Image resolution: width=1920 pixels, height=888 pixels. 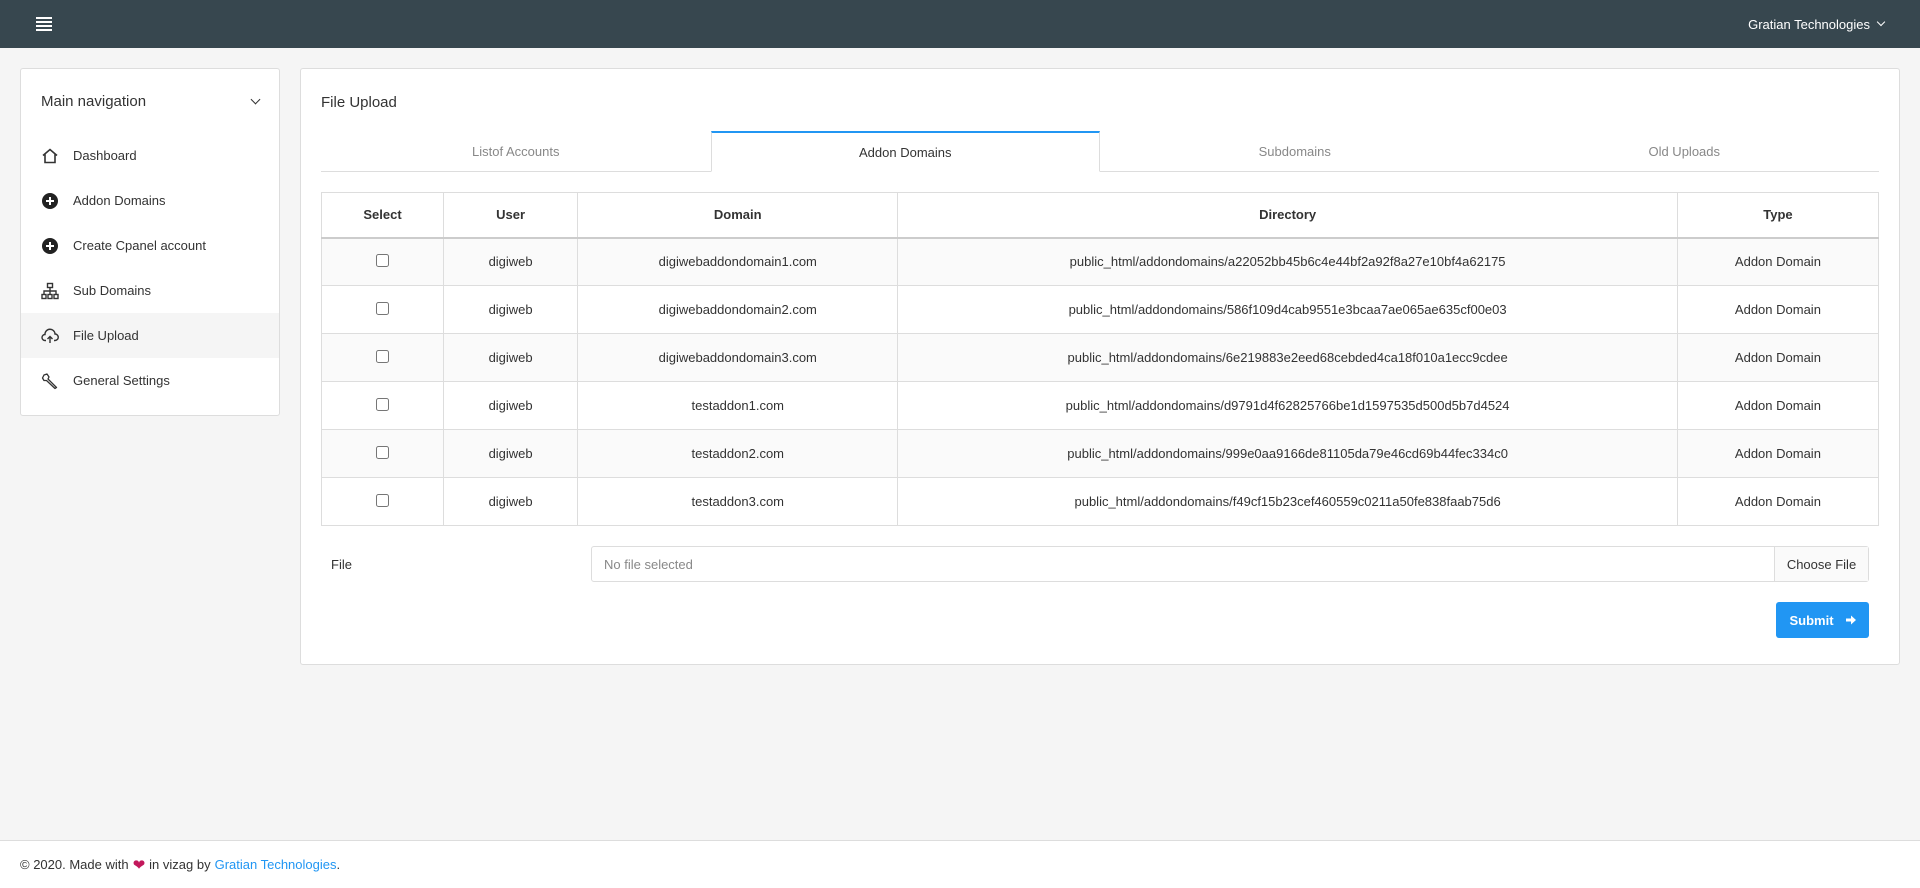 What do you see at coordinates (150, 335) in the screenshot?
I see `sidebar-item-file-upload: File Upload` at bounding box center [150, 335].